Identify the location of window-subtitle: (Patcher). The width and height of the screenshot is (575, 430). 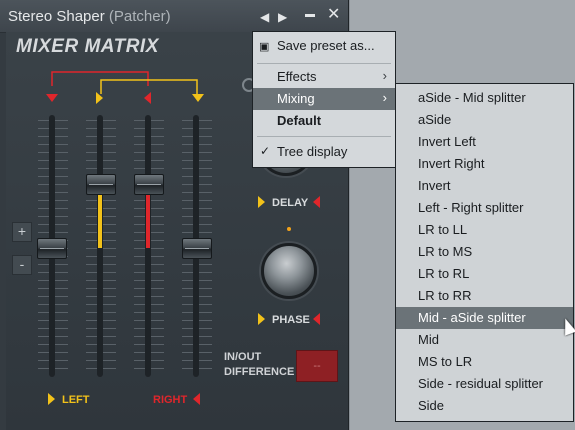
(139, 16).